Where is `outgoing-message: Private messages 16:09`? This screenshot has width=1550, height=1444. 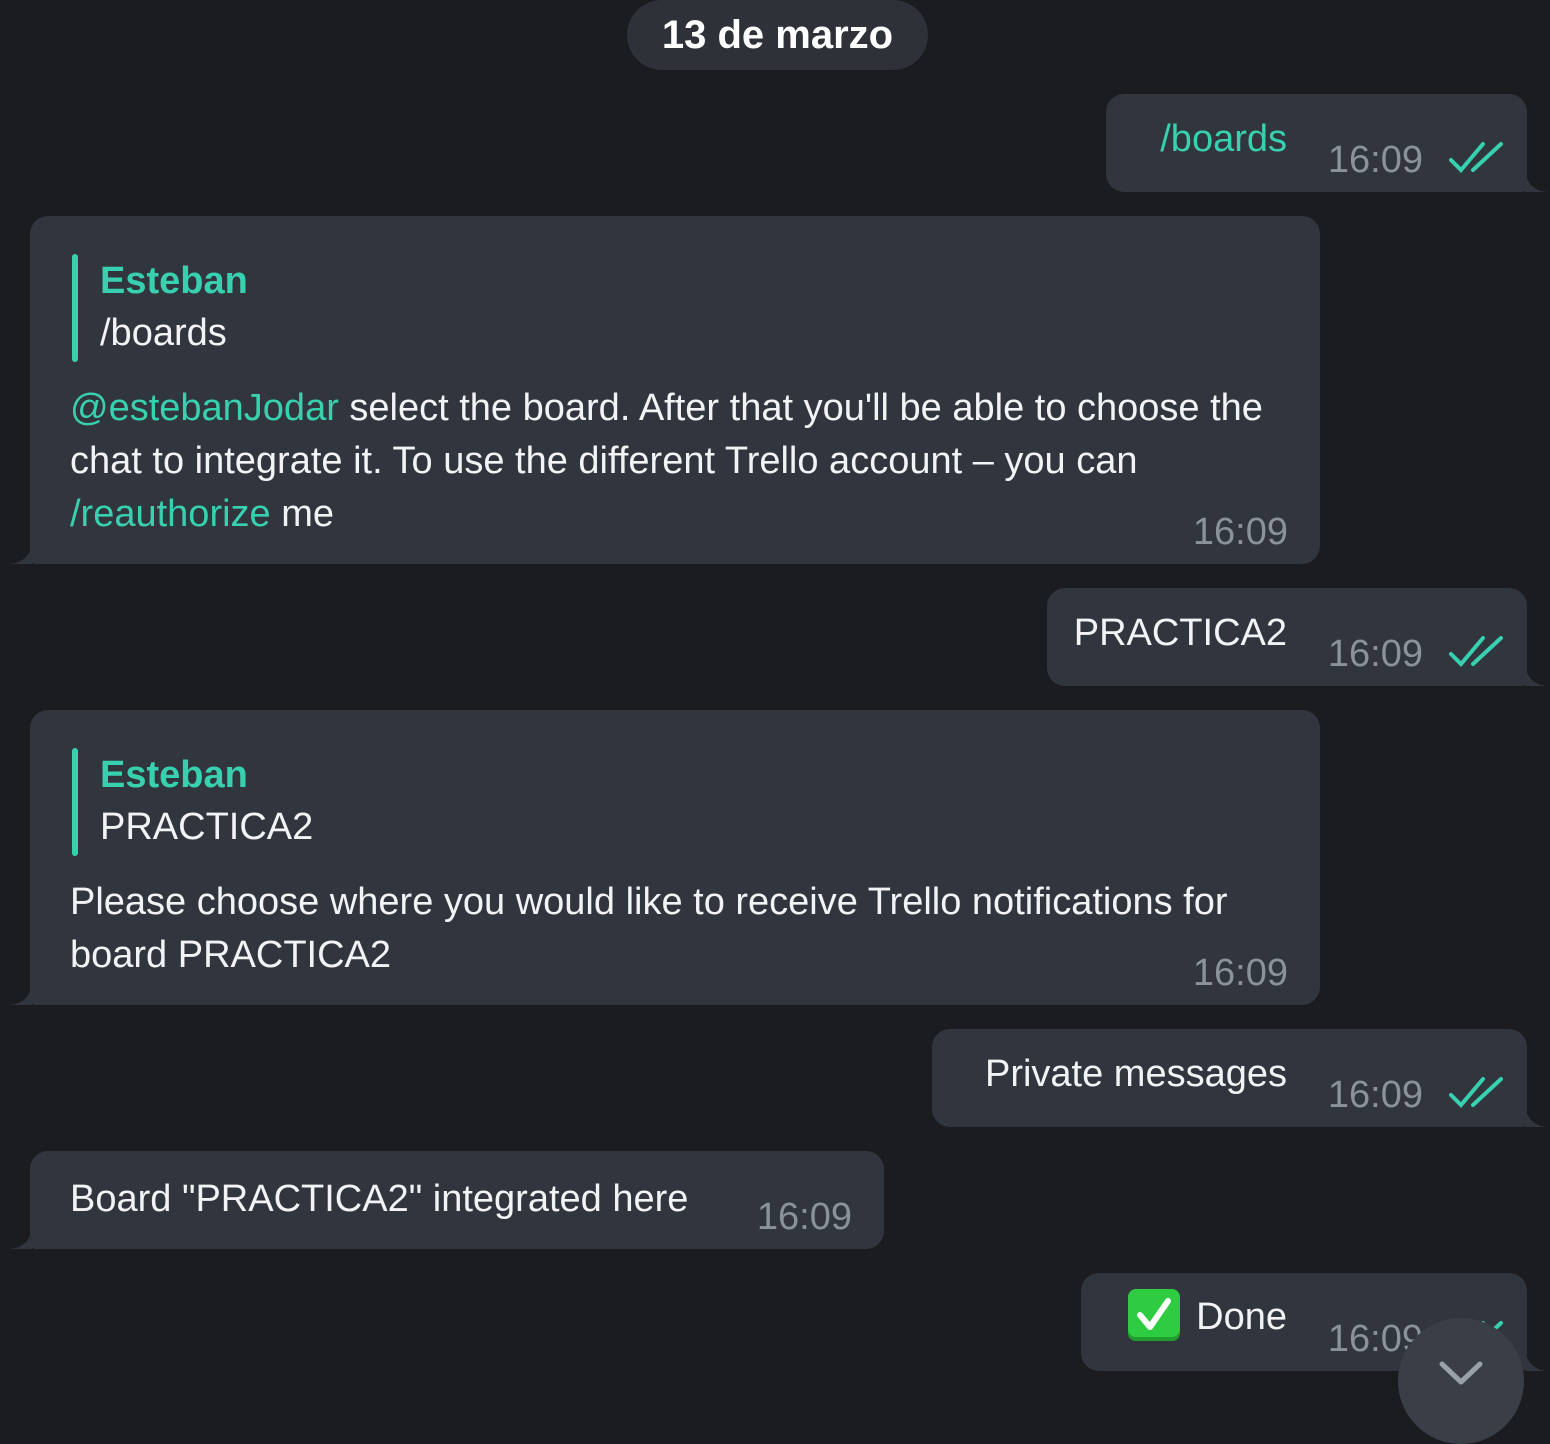
outgoing-message: Private messages 16:09 is located at coordinates (1239, 1078).